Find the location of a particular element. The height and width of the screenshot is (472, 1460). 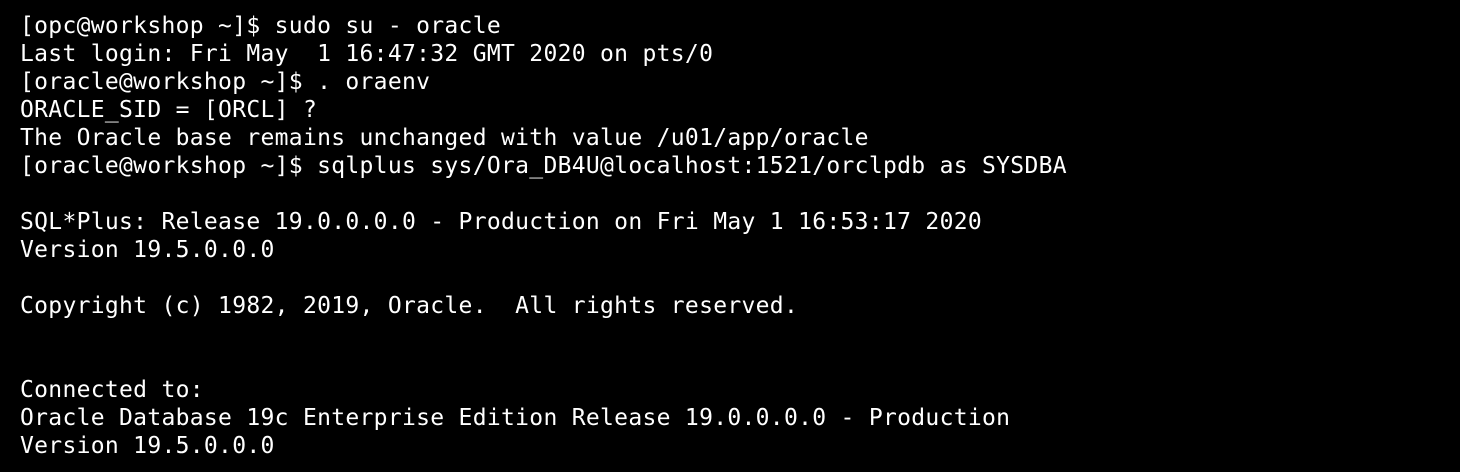

terminal-line: Connected to: is located at coordinates (112, 390).